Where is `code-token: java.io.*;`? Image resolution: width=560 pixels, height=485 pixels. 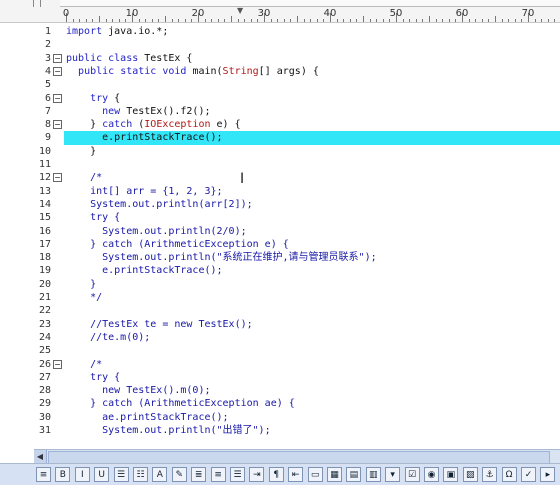
code-token: java.io.*; is located at coordinates (135, 31).